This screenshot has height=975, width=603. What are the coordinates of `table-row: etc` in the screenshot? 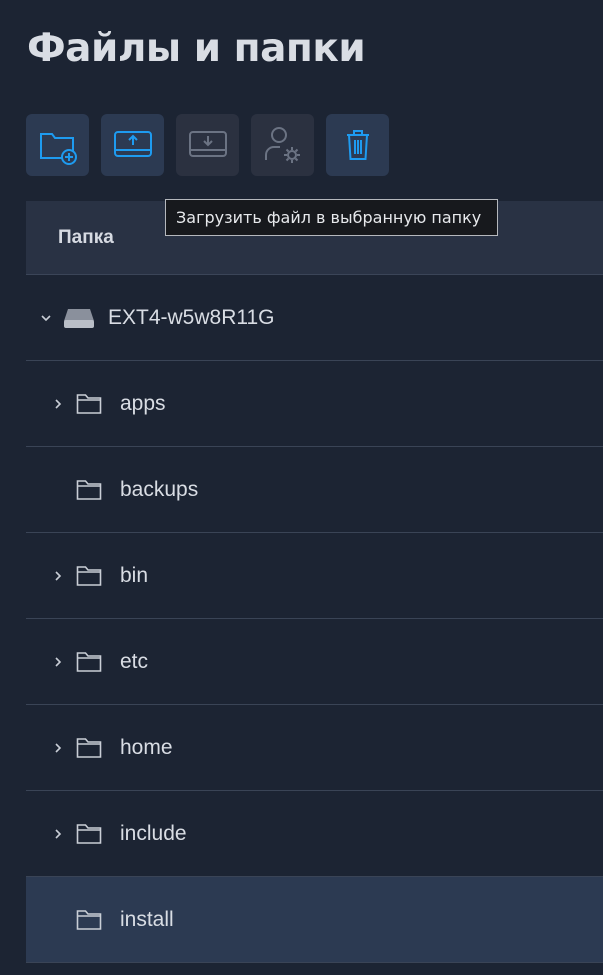 It's located at (314, 662).